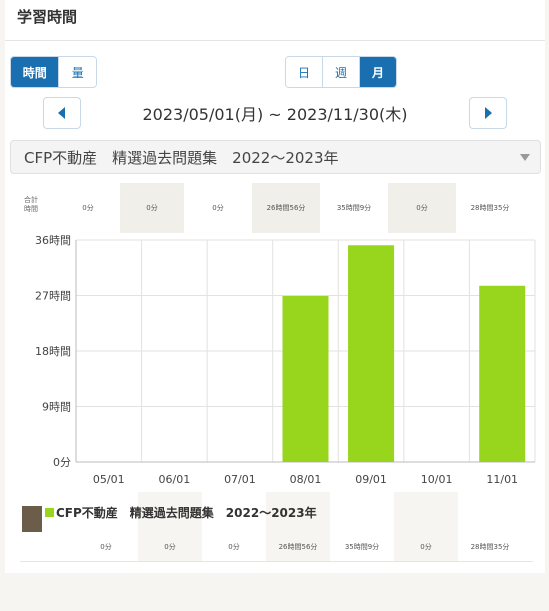 The height and width of the screenshot is (611, 549). I want to click on y-tick-label: 27時間, so click(53, 296).